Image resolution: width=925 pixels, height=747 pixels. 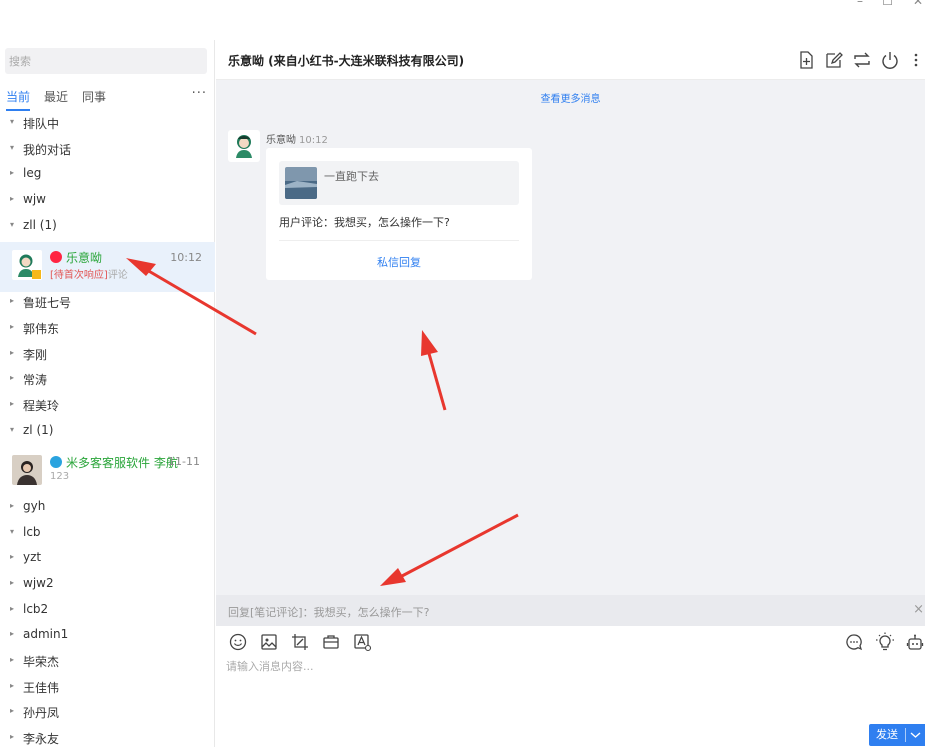 What do you see at coordinates (399, 240) in the screenshot?
I see `card-divider` at bounding box center [399, 240].